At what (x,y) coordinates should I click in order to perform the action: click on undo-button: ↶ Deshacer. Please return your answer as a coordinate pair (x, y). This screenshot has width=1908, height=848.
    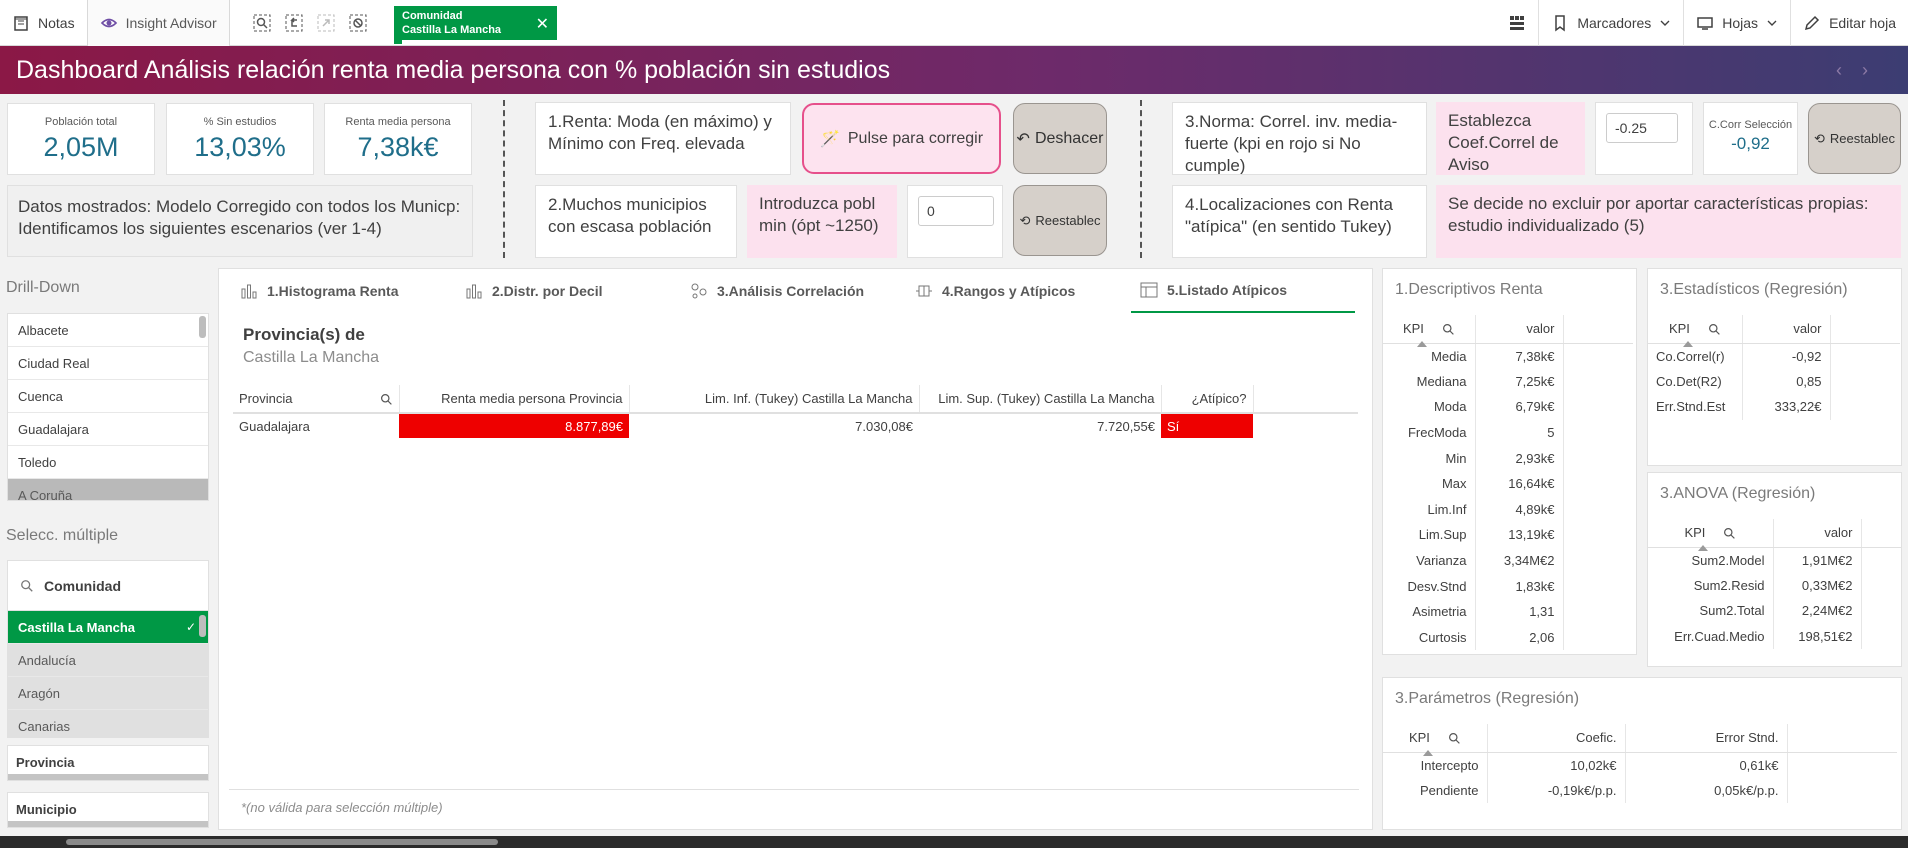
    Looking at the image, I should click on (1060, 138).